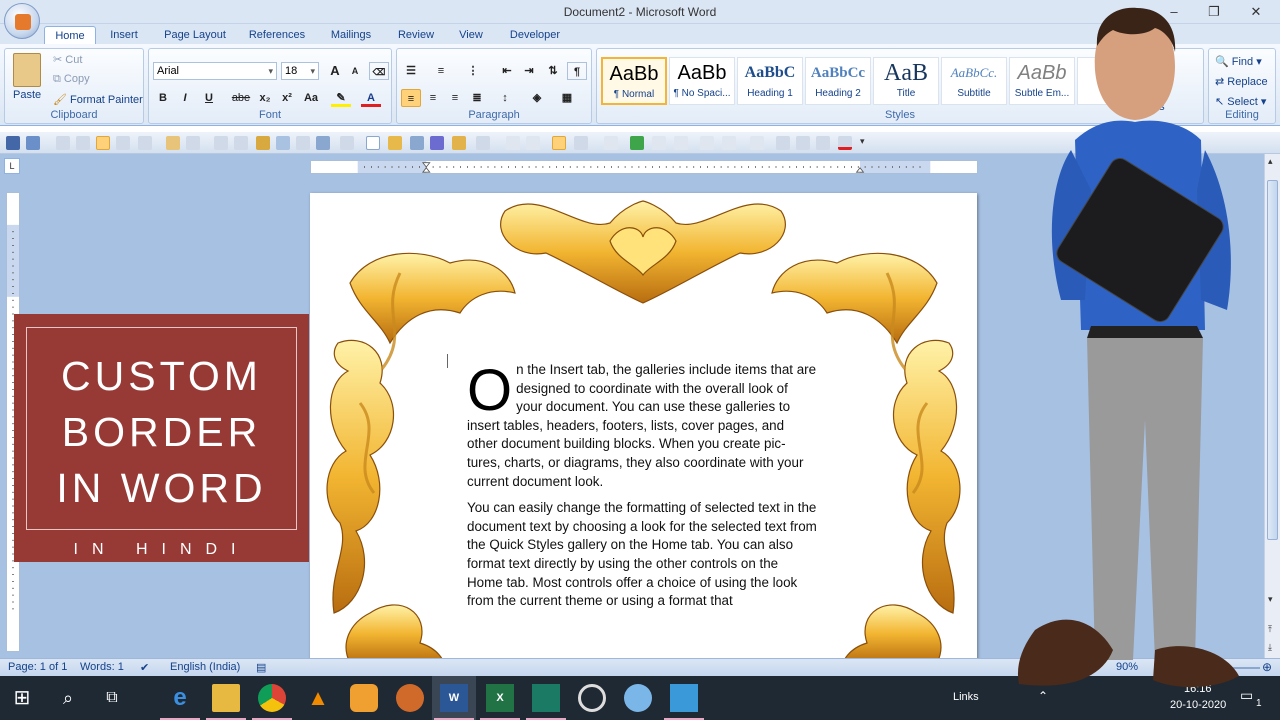  Describe the element at coordinates (379, 71) in the screenshot. I see `clear-format-button: ⌫` at that location.